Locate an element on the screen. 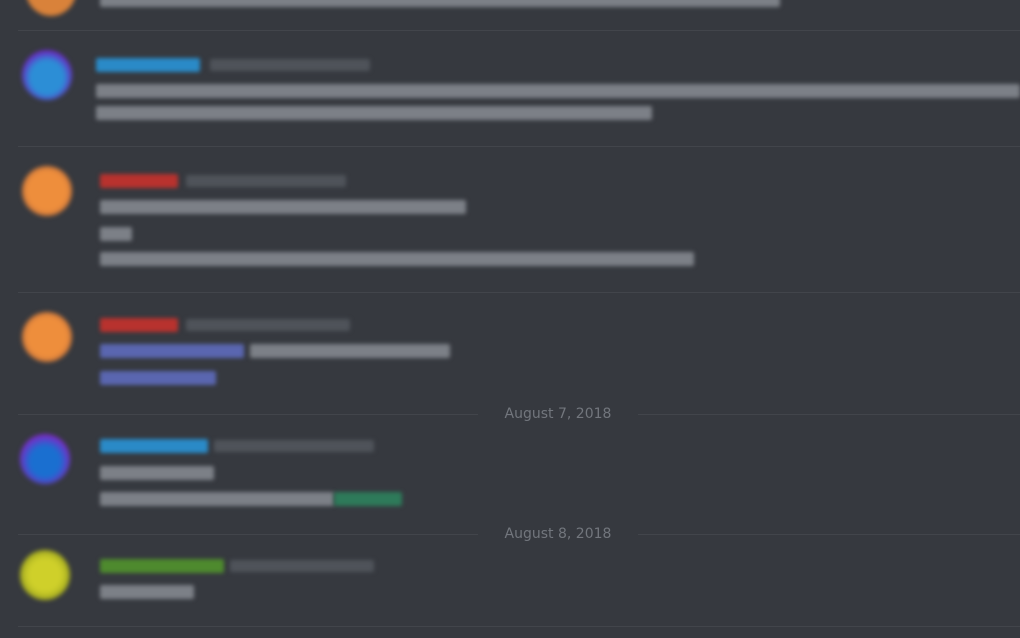 The image size is (1020, 638). date-divider-label: August 8, 2018 is located at coordinates (558, 534).